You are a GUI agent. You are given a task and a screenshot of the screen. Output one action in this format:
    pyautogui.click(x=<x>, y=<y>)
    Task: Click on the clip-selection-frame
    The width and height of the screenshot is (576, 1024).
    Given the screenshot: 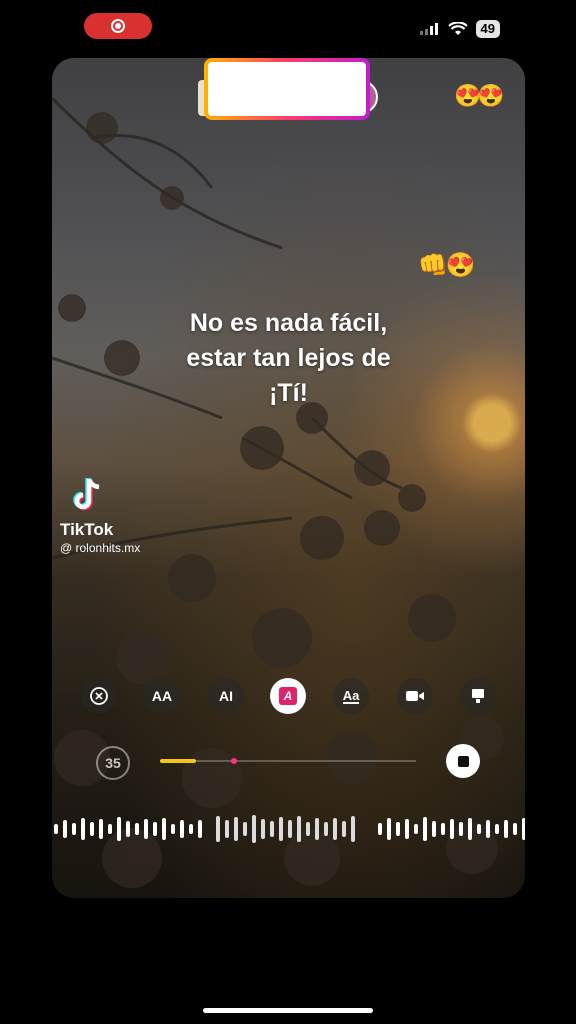 What is the action you would take?
    pyautogui.click(x=287, y=89)
    